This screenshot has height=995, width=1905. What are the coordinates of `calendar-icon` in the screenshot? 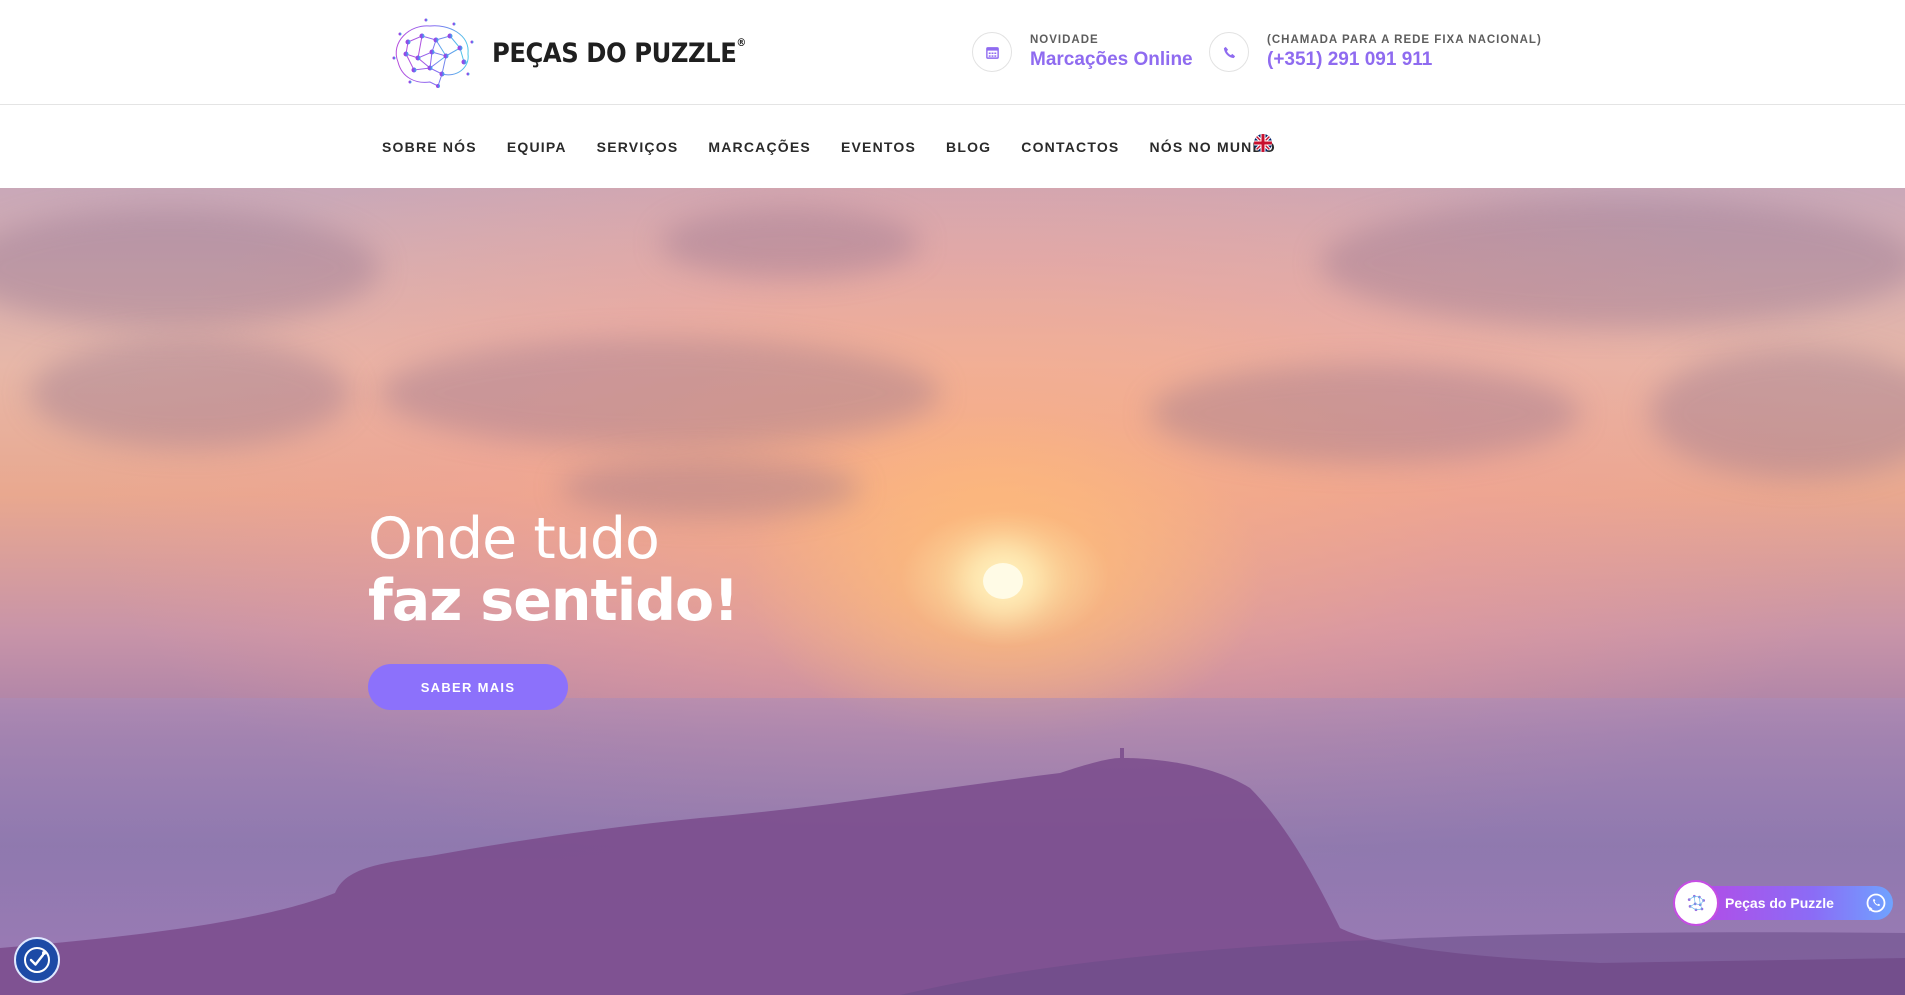 It's located at (992, 52).